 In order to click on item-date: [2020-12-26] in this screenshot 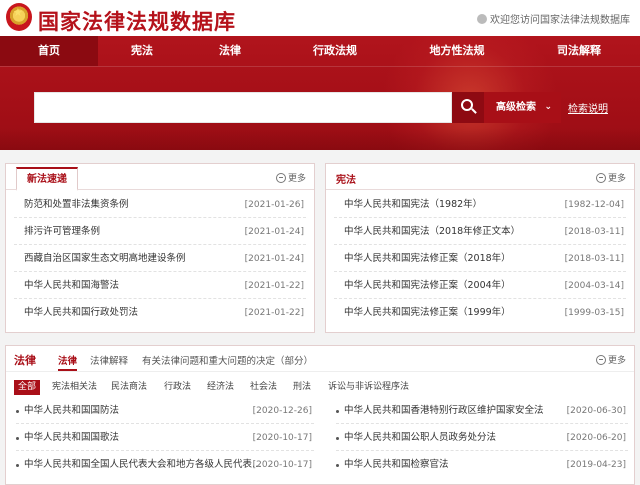, I will do `click(282, 411)`.